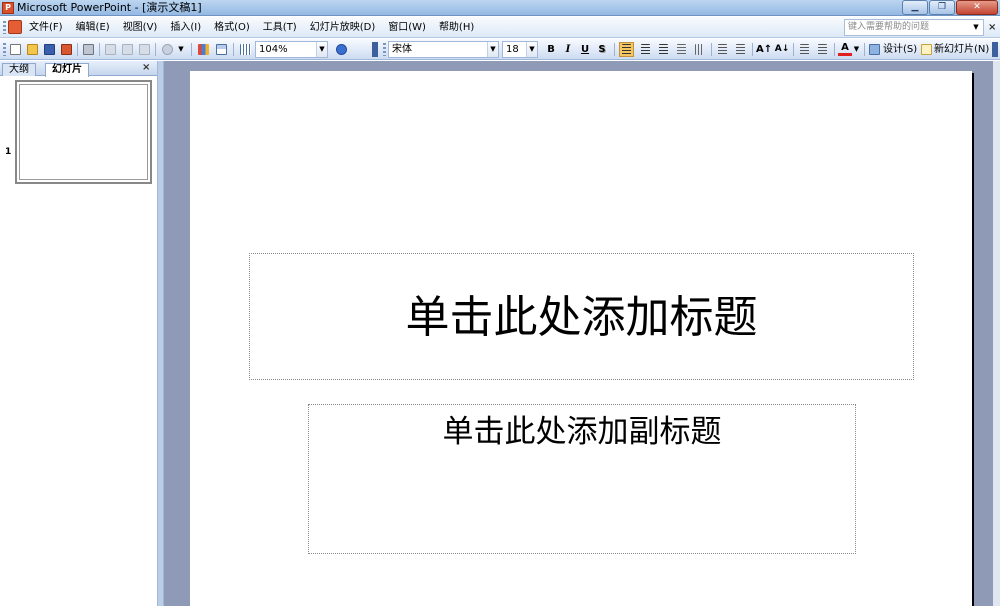 The image size is (1000, 606). What do you see at coordinates (245, 49) in the screenshot?
I see `show-grid-icon` at bounding box center [245, 49].